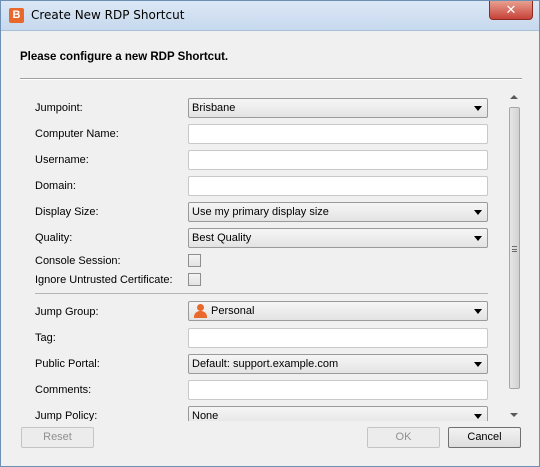  Describe the element at coordinates (514, 415) in the screenshot. I see `scroll-down-arrow-icon` at that location.